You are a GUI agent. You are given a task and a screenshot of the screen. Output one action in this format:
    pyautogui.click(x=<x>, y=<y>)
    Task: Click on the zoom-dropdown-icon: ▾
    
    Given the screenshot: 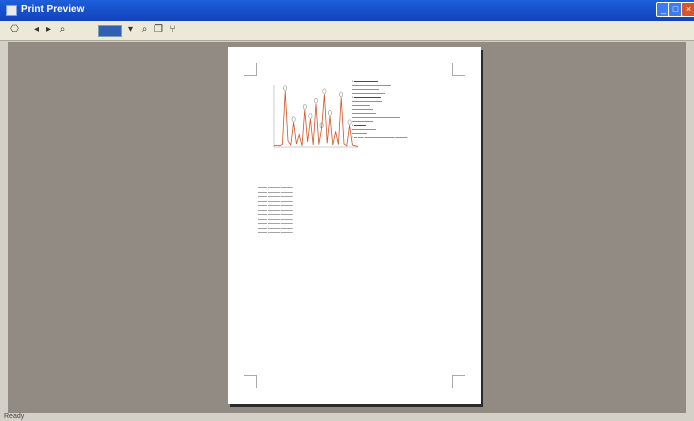 What is the action you would take?
    pyautogui.click(x=130, y=29)
    